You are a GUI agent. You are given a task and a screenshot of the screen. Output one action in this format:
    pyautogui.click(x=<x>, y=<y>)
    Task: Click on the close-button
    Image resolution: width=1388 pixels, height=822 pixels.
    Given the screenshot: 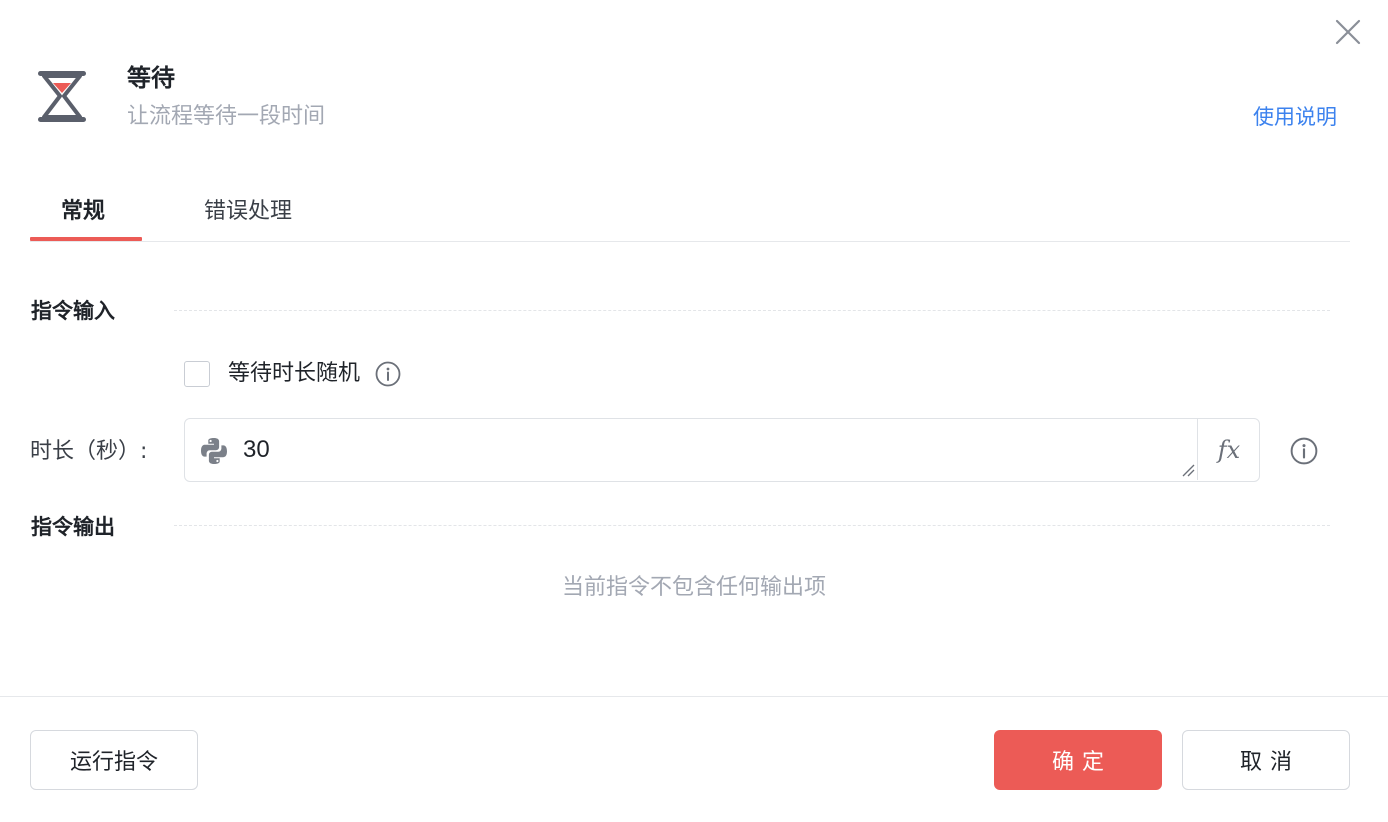 What is the action you would take?
    pyautogui.click(x=1348, y=32)
    